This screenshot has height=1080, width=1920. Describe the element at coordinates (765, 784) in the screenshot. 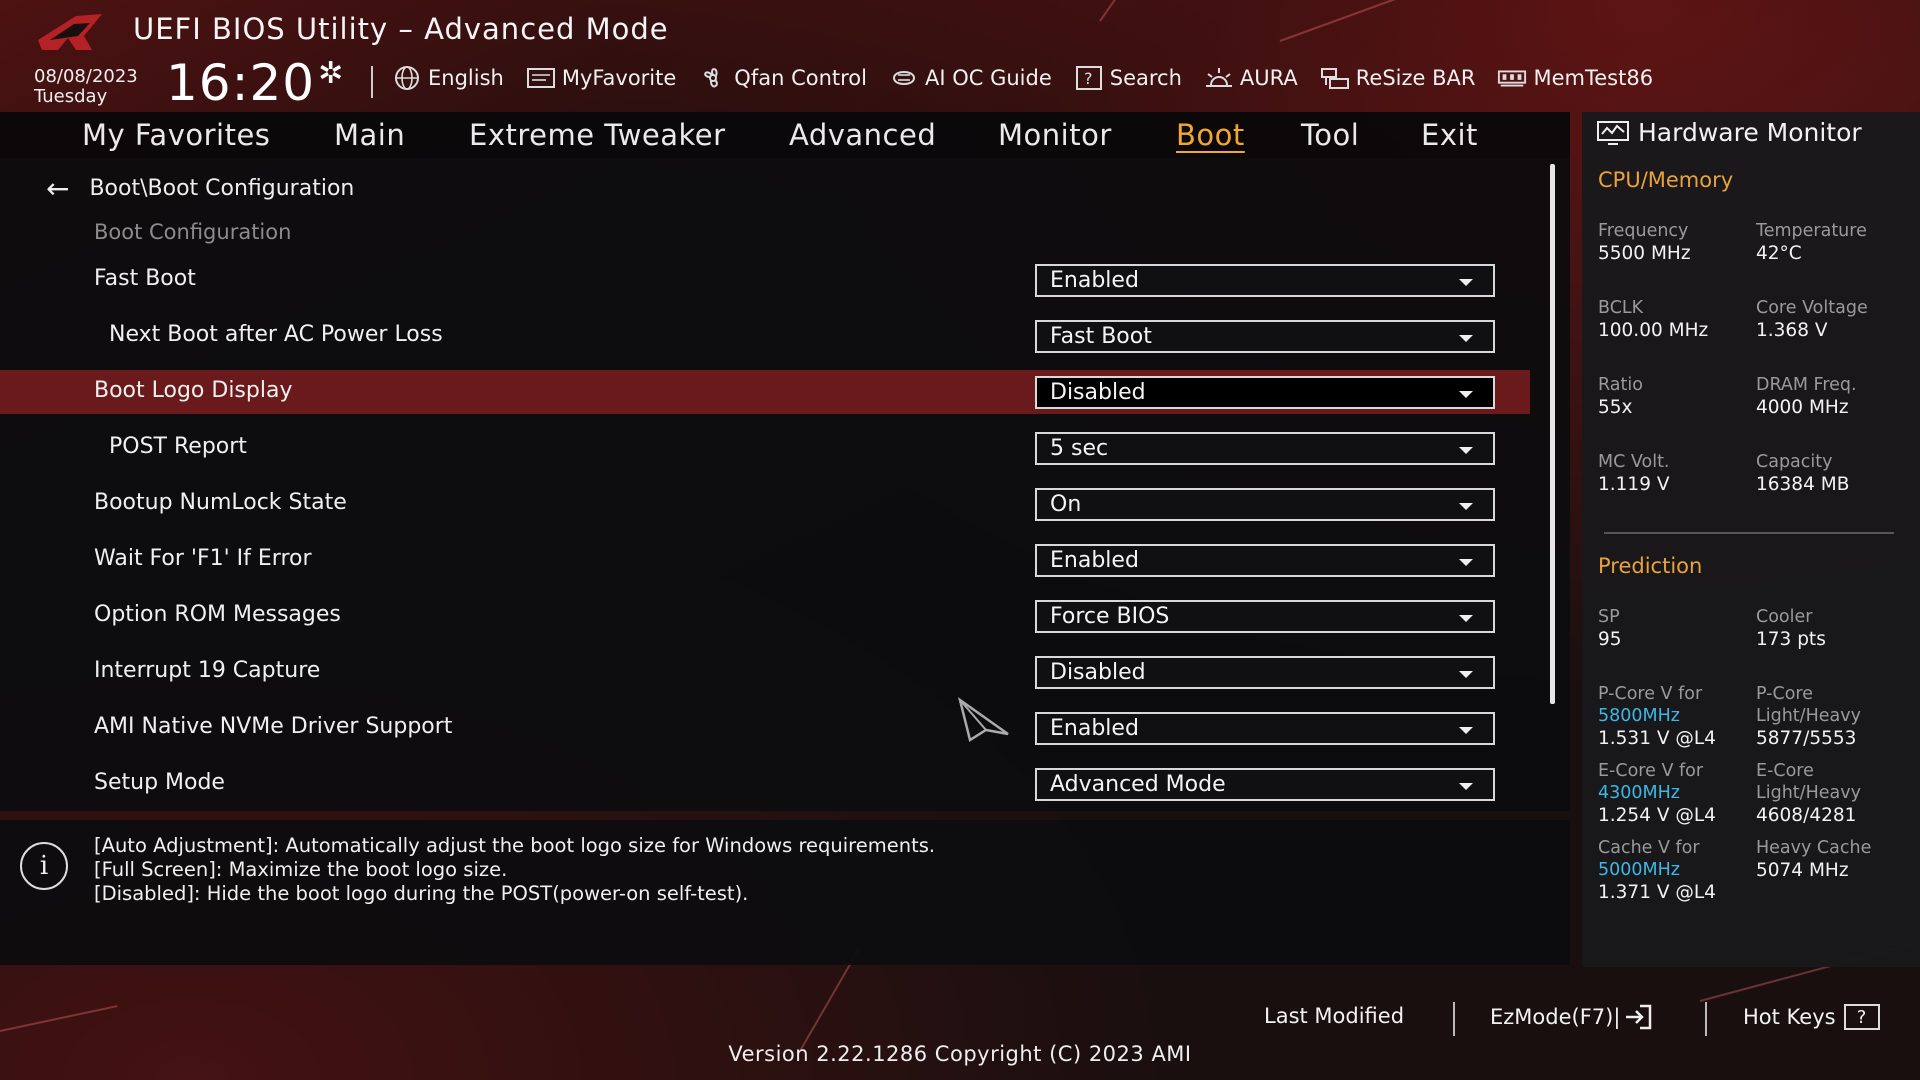

I see `setting-row-setup-mode: Setup Mode Advanced Mode` at that location.